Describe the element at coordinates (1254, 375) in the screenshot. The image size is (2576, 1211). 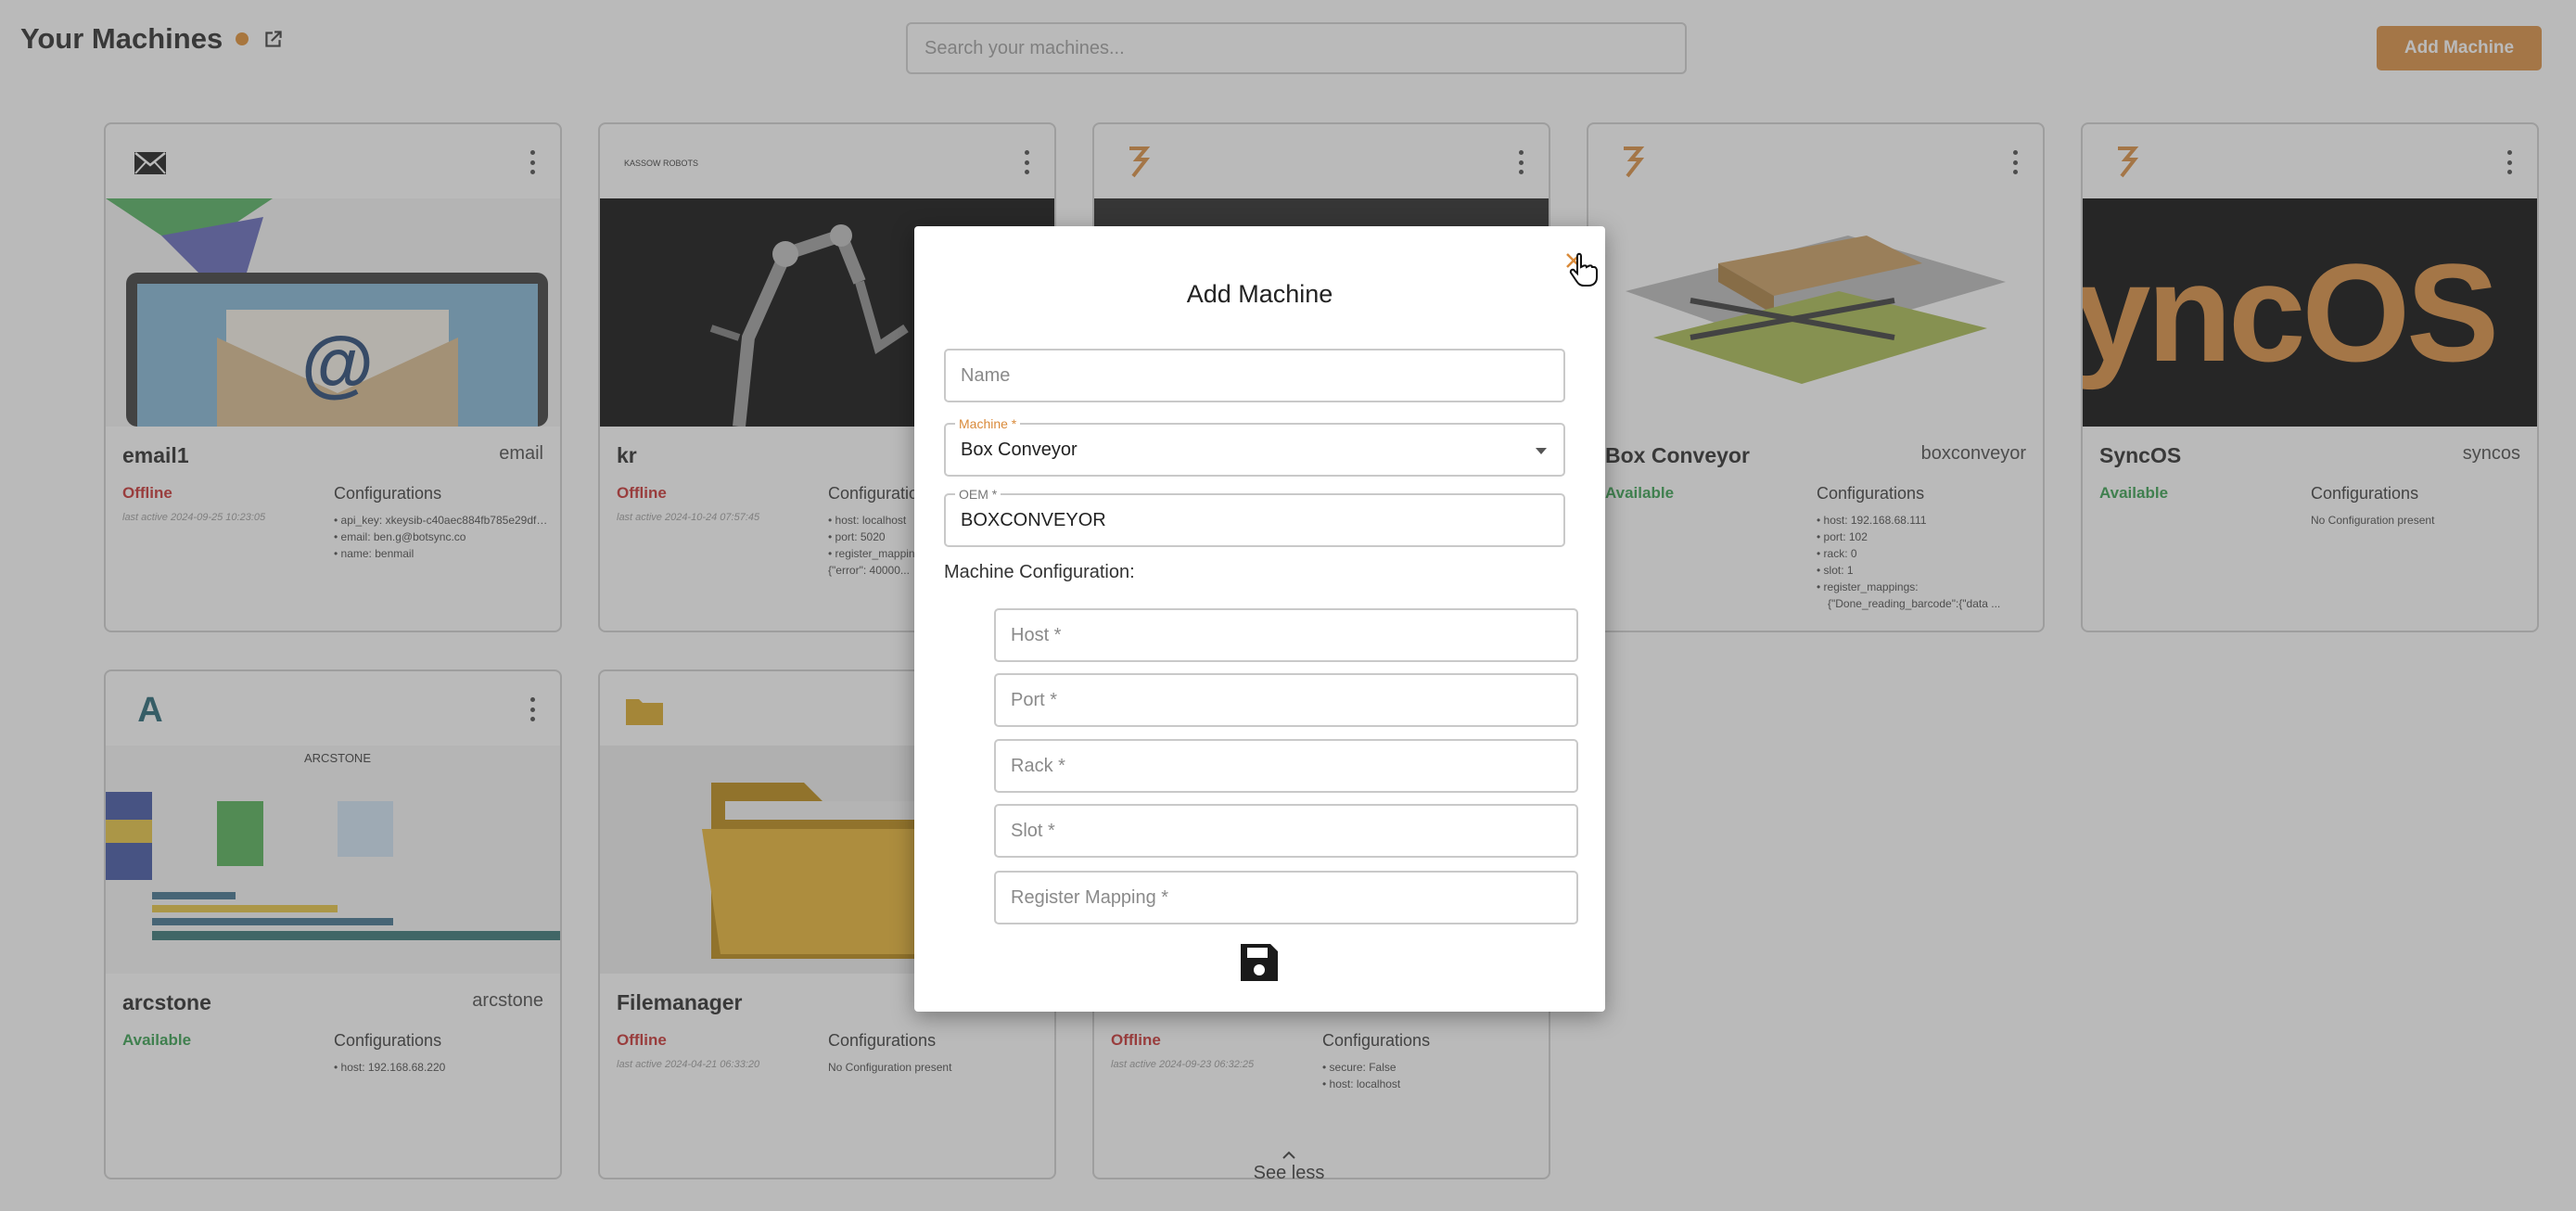
I see `name-field: Name` at that location.